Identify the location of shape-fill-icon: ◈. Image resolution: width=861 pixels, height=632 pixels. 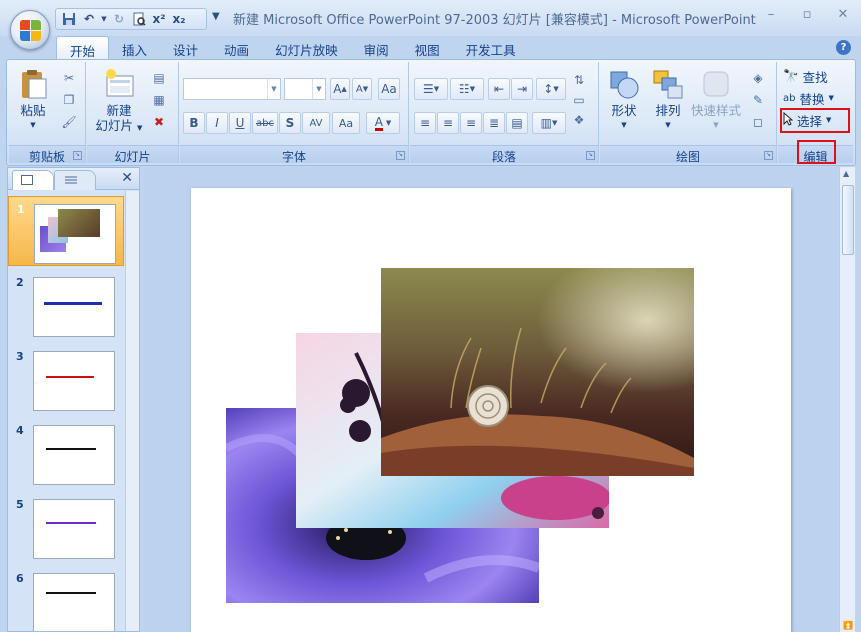
(758, 78).